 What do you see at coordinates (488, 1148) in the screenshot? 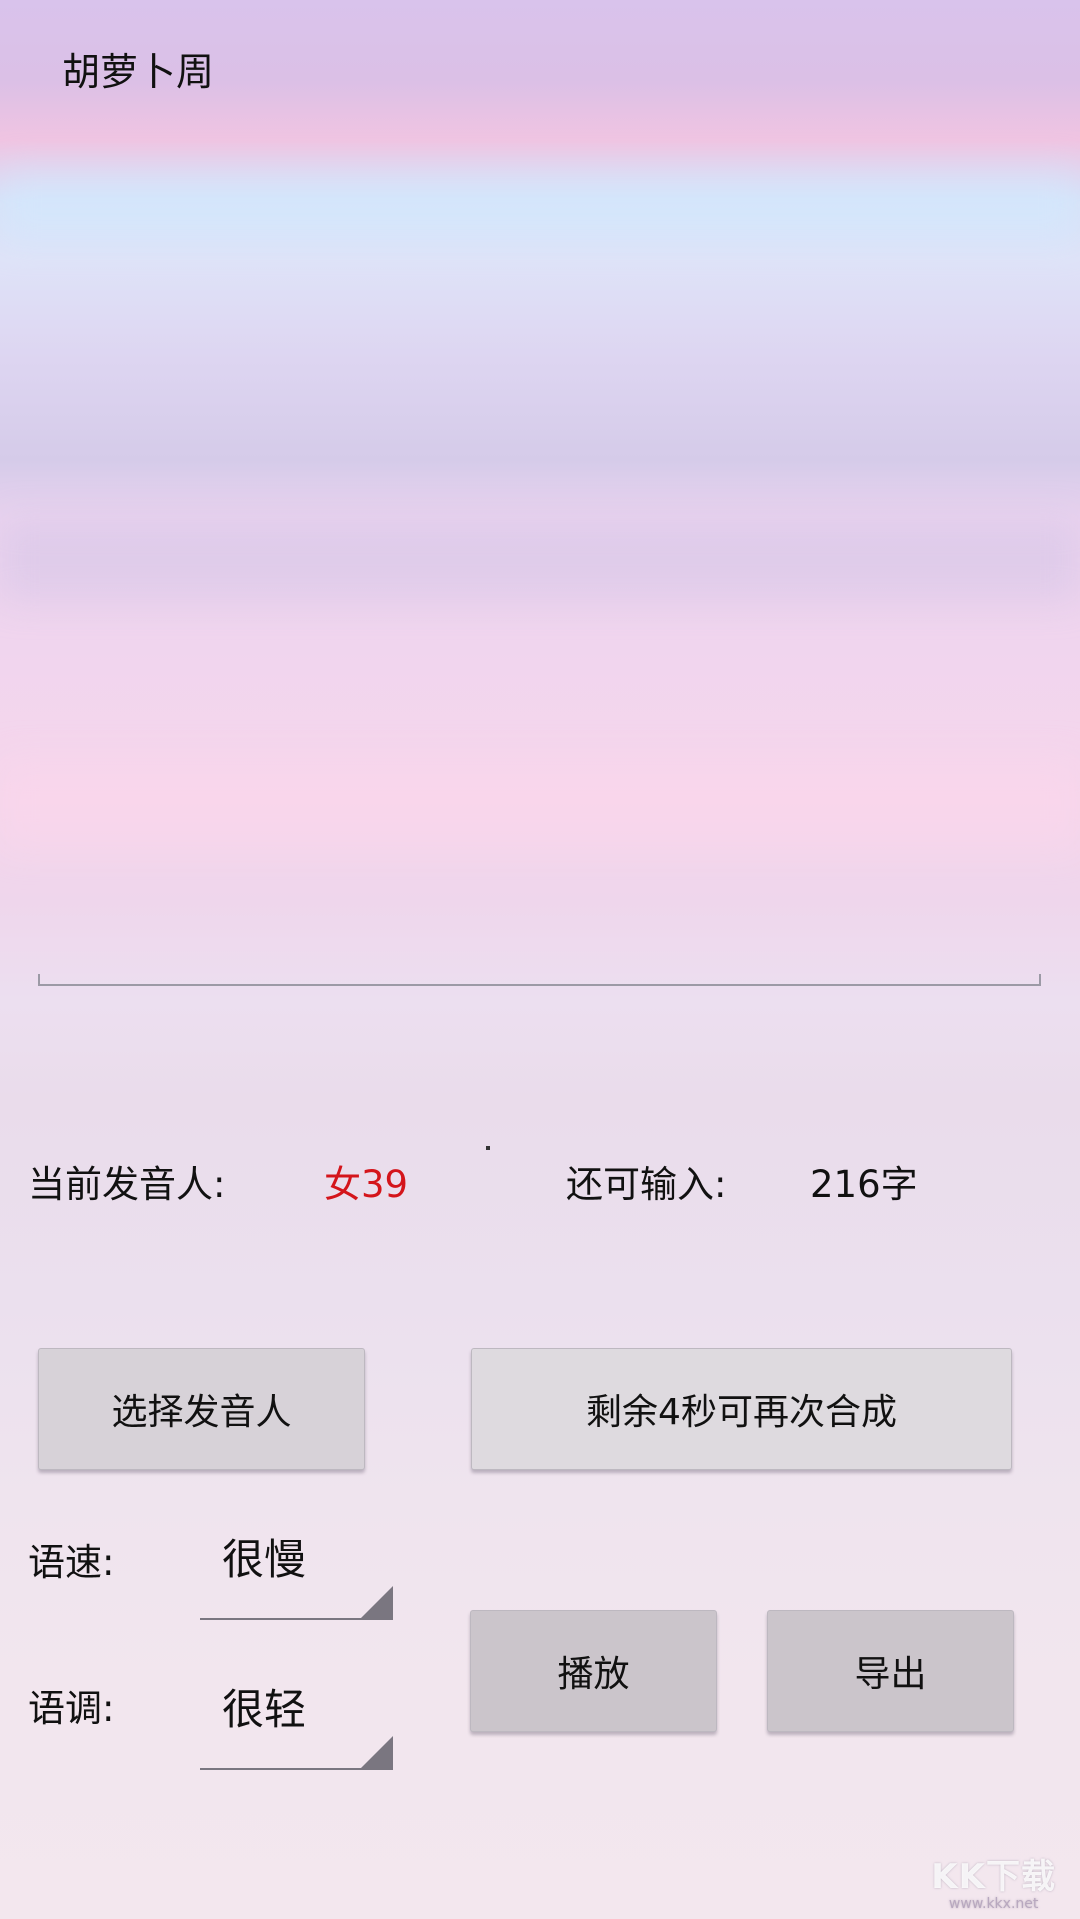
I see `divider-dot` at bounding box center [488, 1148].